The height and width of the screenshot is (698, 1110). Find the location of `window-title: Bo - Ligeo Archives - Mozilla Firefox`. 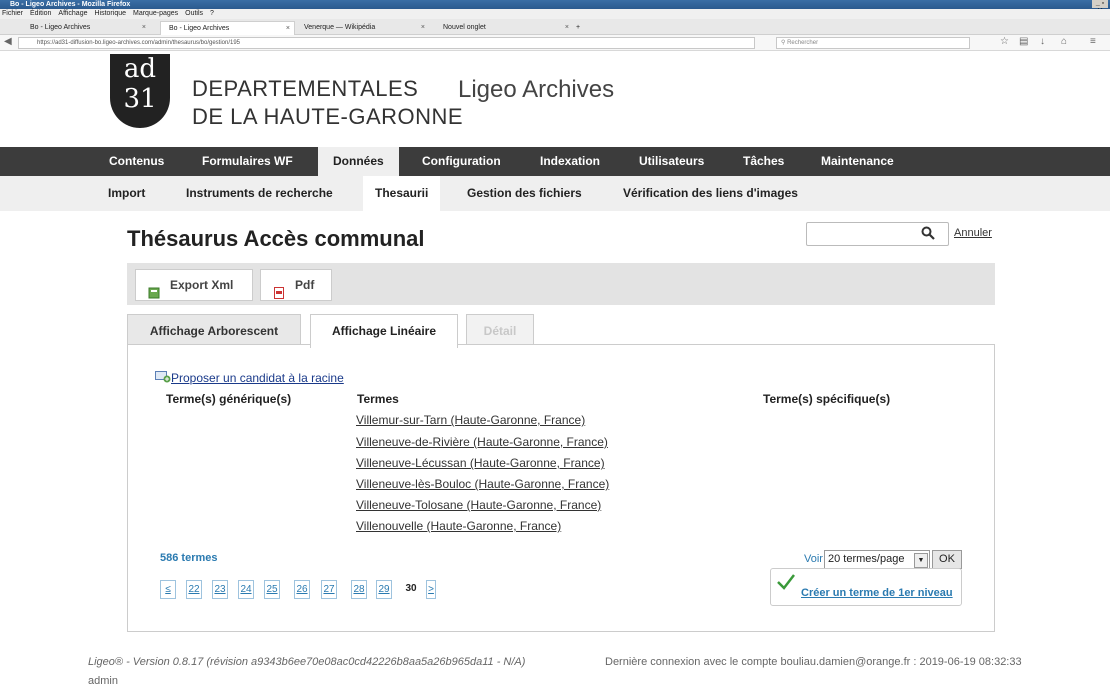

window-title: Bo - Ligeo Archives - Mozilla Firefox is located at coordinates (70, 4).